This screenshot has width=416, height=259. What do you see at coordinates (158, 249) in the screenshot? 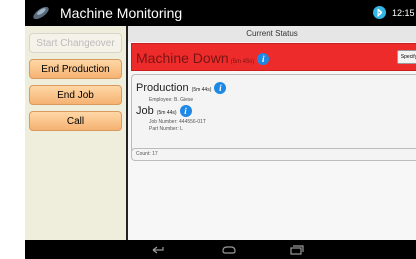
I see `back-icon` at bounding box center [158, 249].